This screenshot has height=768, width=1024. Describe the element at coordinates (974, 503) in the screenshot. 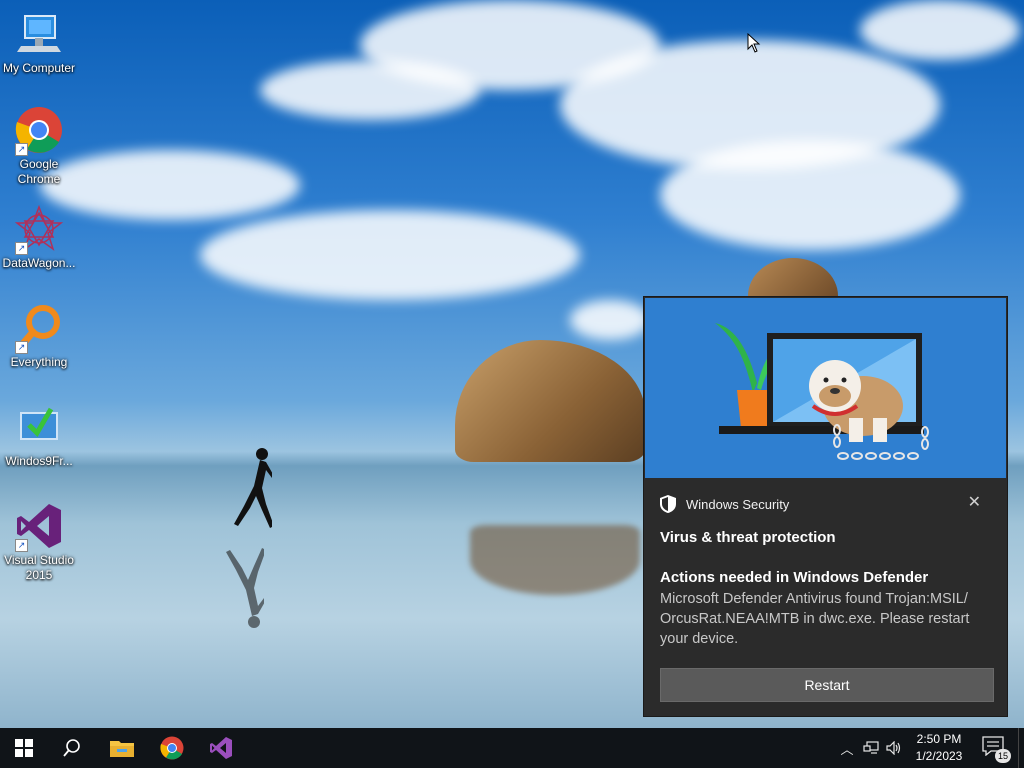

I see `close-icon: ✕` at that location.